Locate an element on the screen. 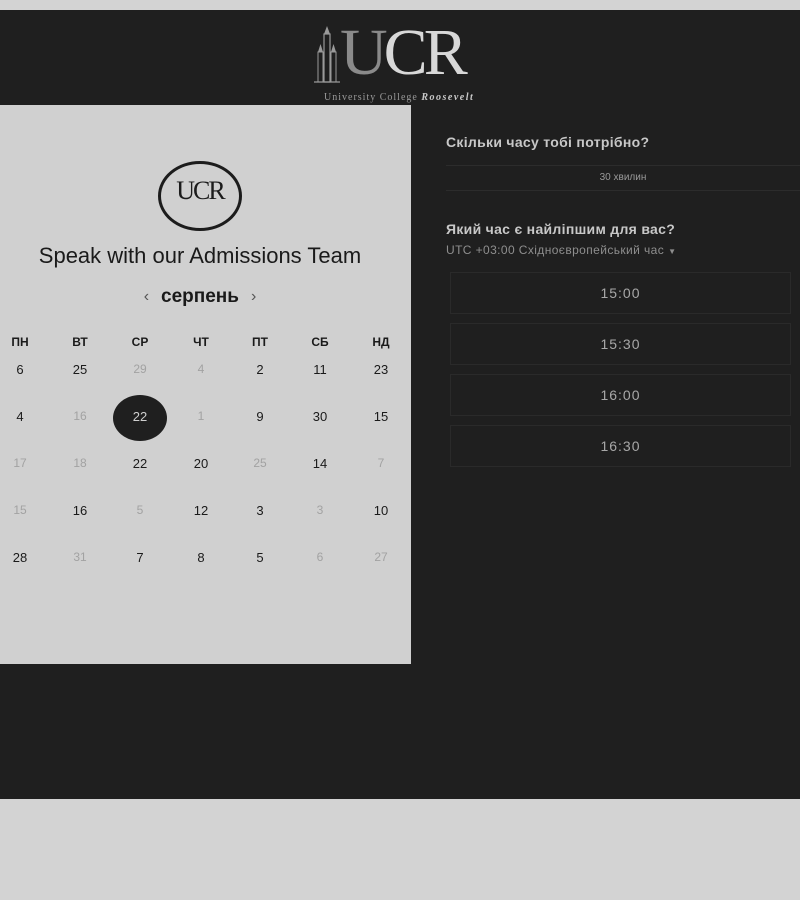 This screenshot has width=800, height=900. calendar-day: 29 is located at coordinates (140, 372).